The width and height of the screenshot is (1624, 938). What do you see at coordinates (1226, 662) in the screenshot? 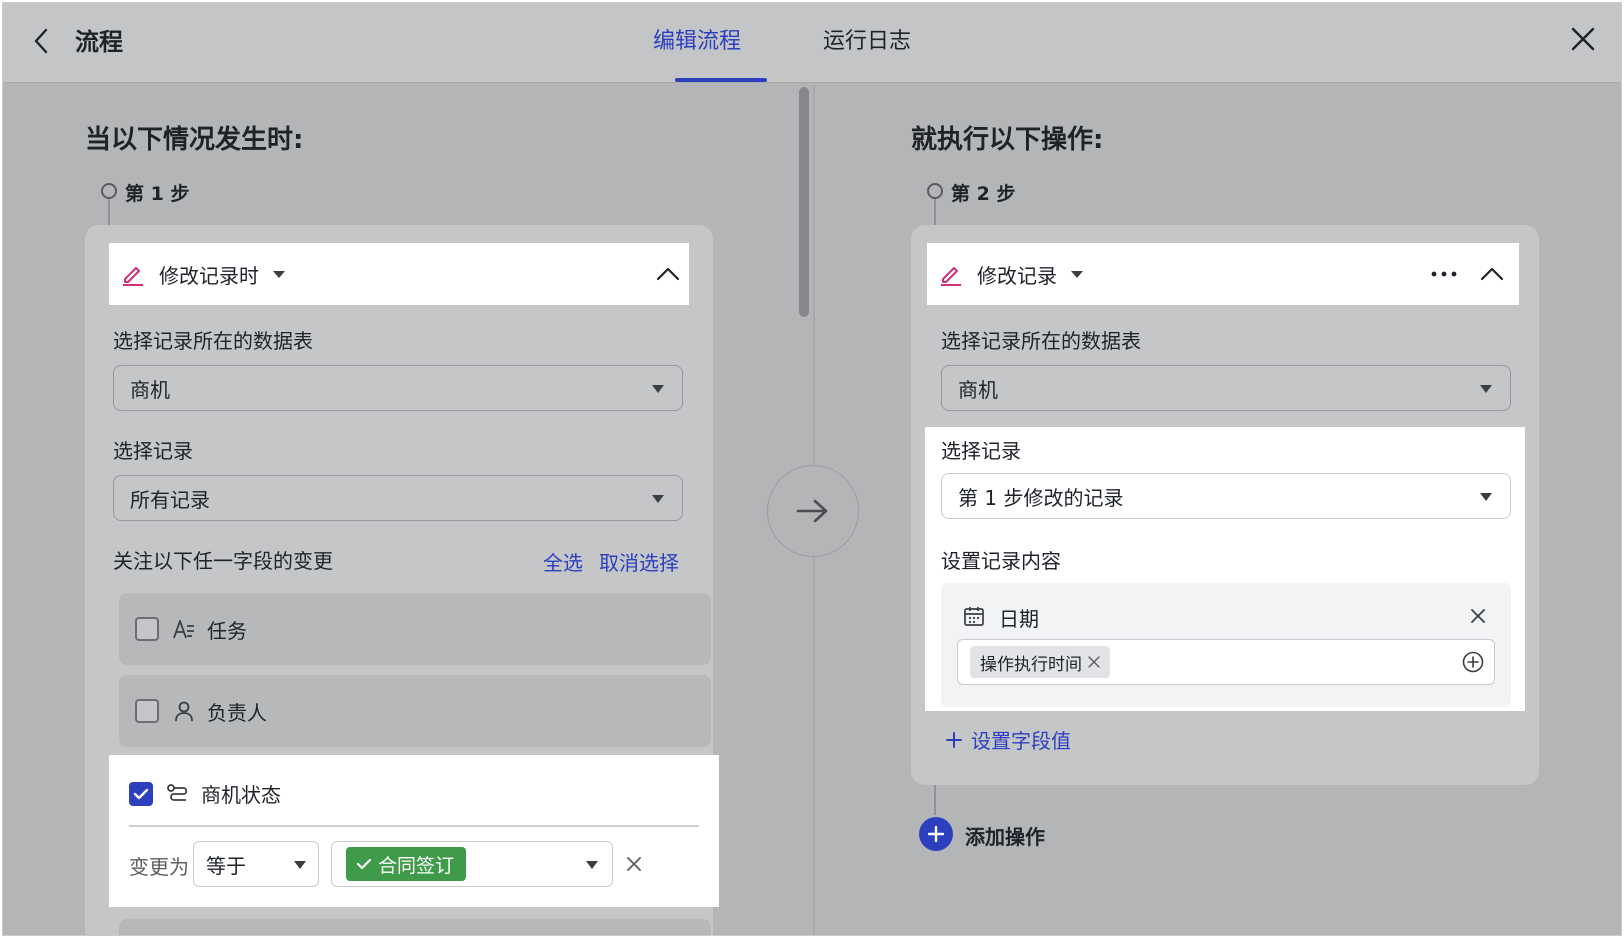
I see `date-value-input: 操作执行时间` at bounding box center [1226, 662].